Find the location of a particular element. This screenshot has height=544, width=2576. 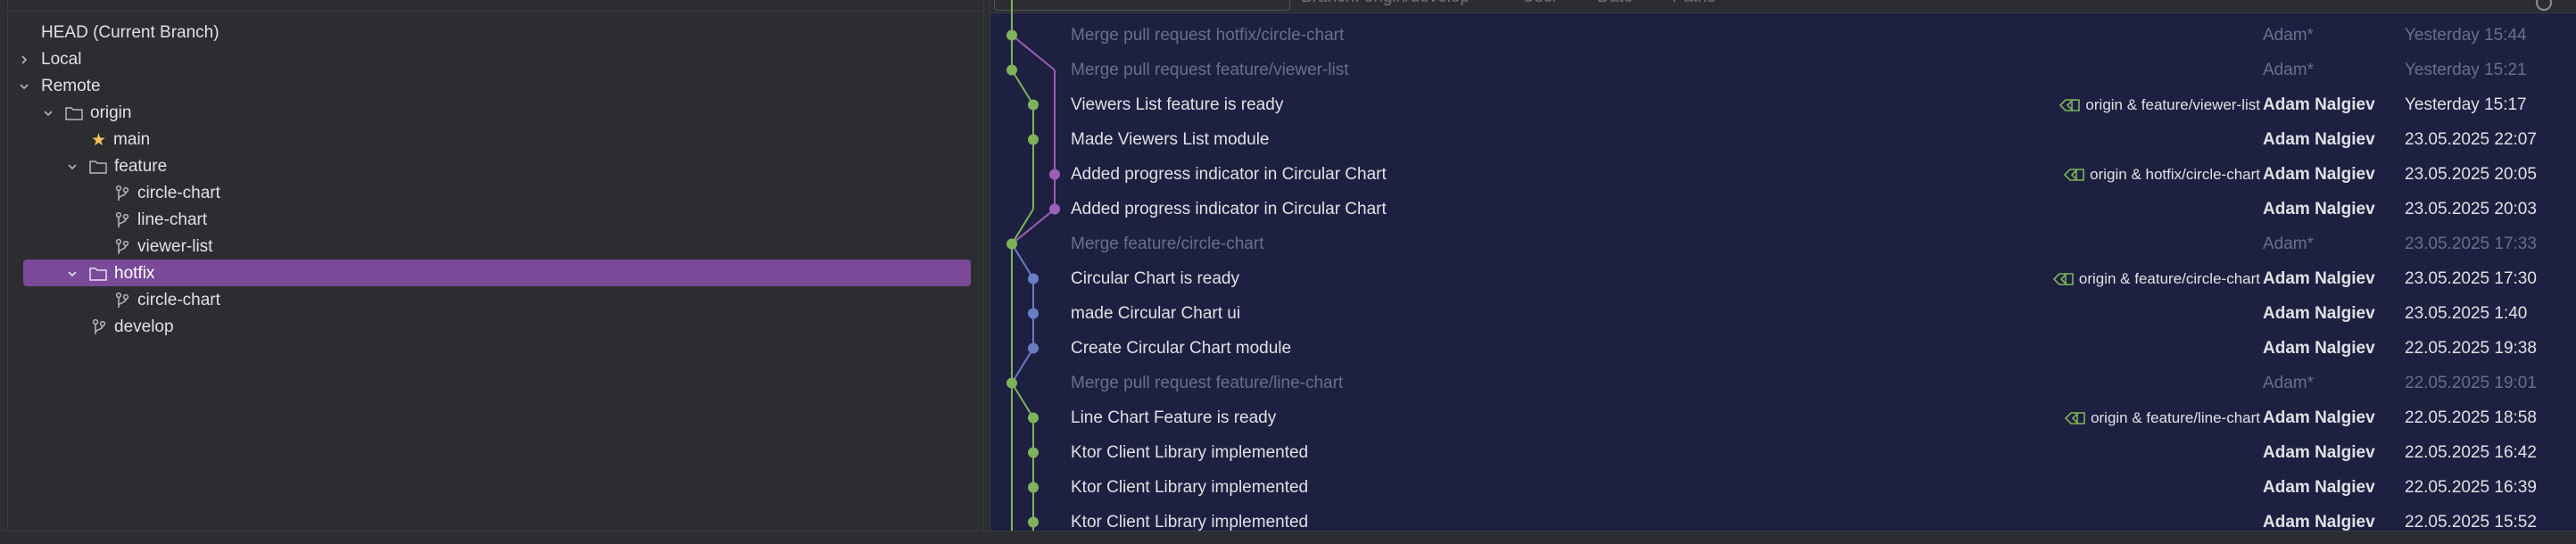

commit-date: 22.05.2025 18:58 is located at coordinates (2471, 417).